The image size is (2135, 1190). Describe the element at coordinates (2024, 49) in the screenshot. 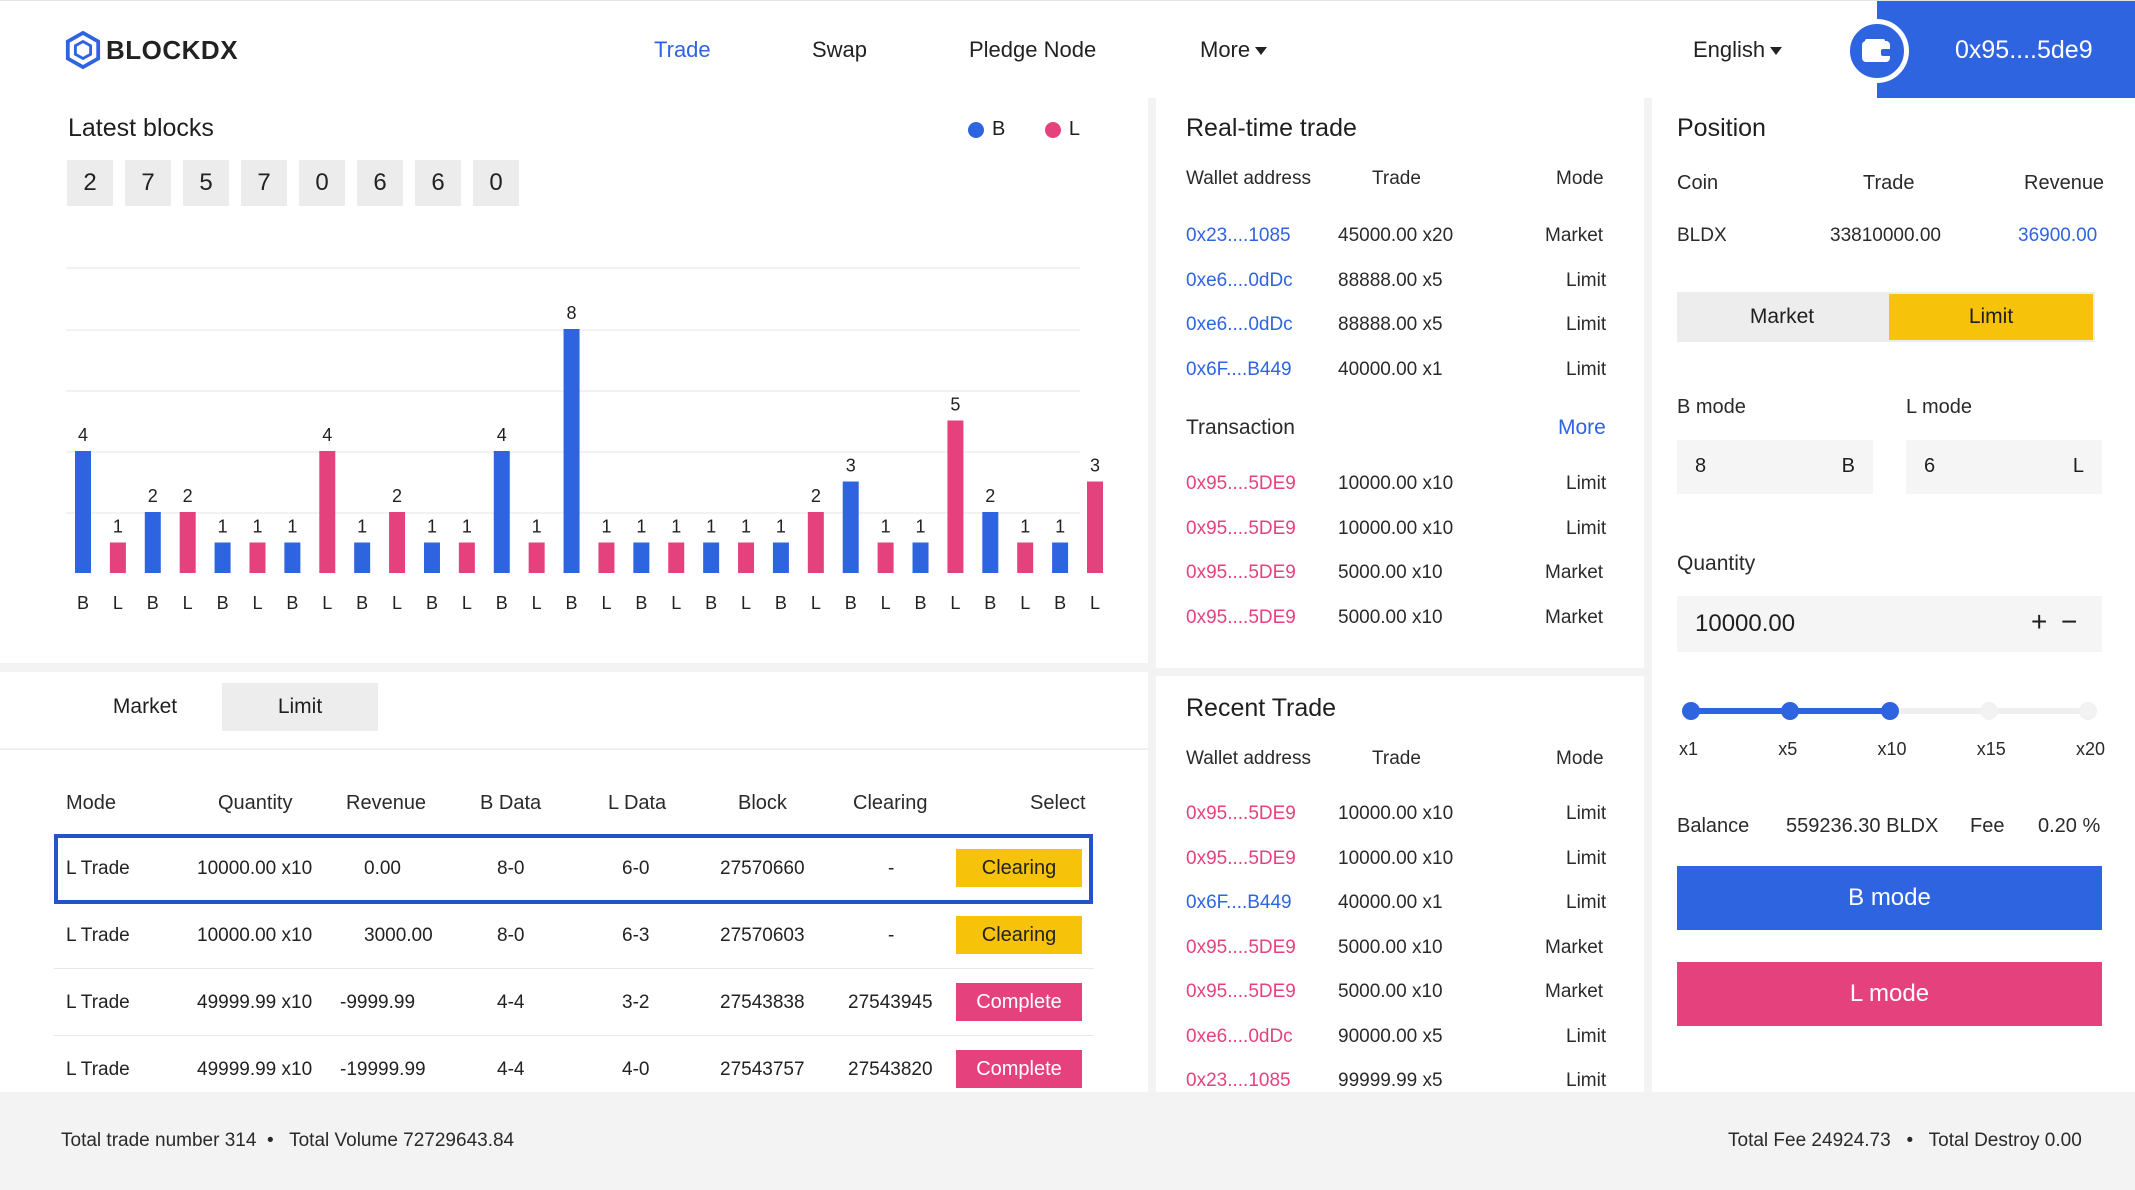

I see `wallet-address: 0x95....5de9` at that location.